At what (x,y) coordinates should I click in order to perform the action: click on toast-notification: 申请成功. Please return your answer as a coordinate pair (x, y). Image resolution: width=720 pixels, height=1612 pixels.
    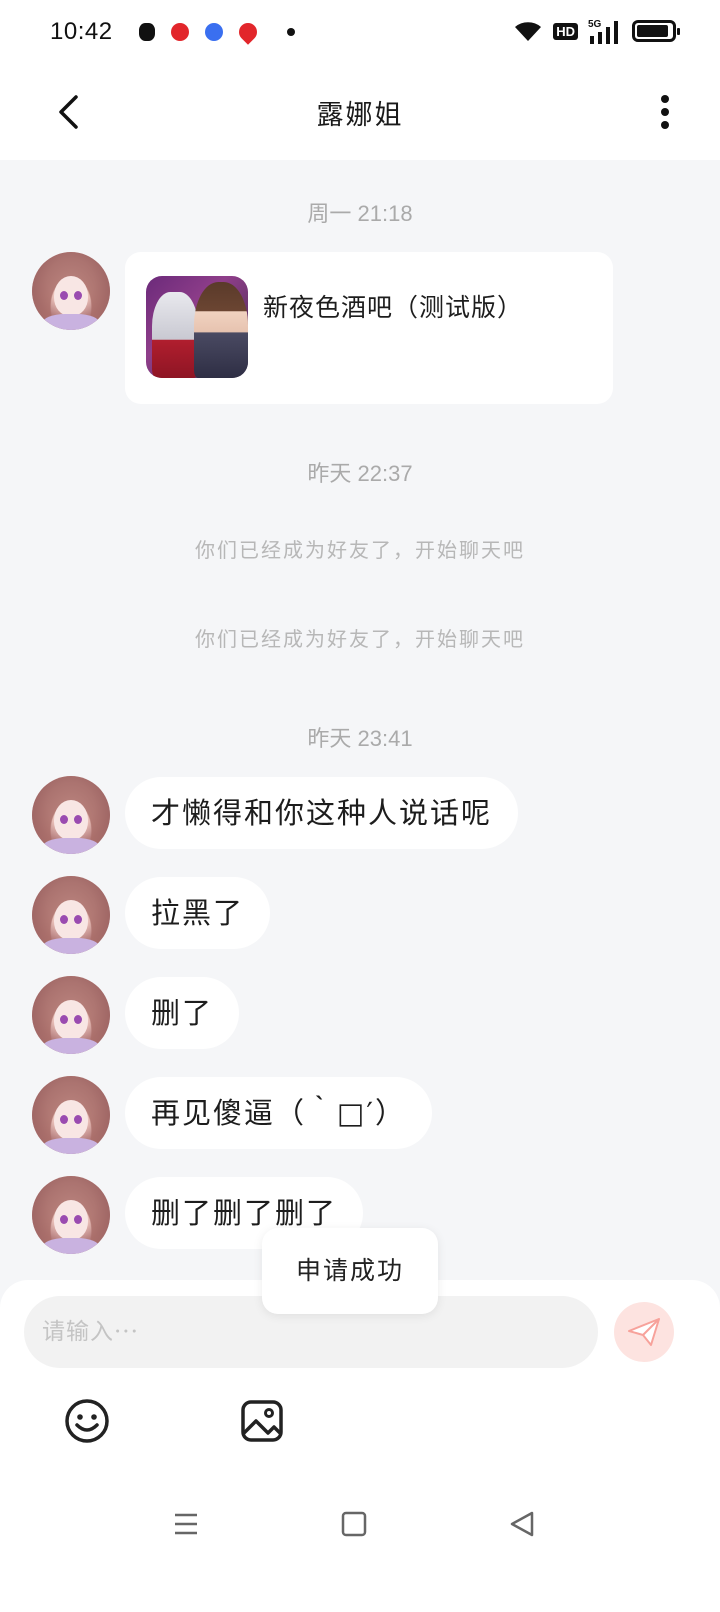
    Looking at the image, I should click on (350, 1271).